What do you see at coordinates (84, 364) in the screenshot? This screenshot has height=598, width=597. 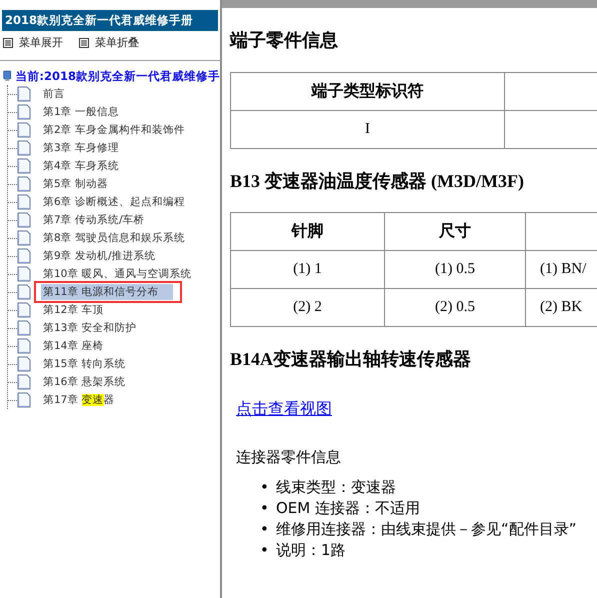 I see `tree-item: 第15章 转向系统` at bounding box center [84, 364].